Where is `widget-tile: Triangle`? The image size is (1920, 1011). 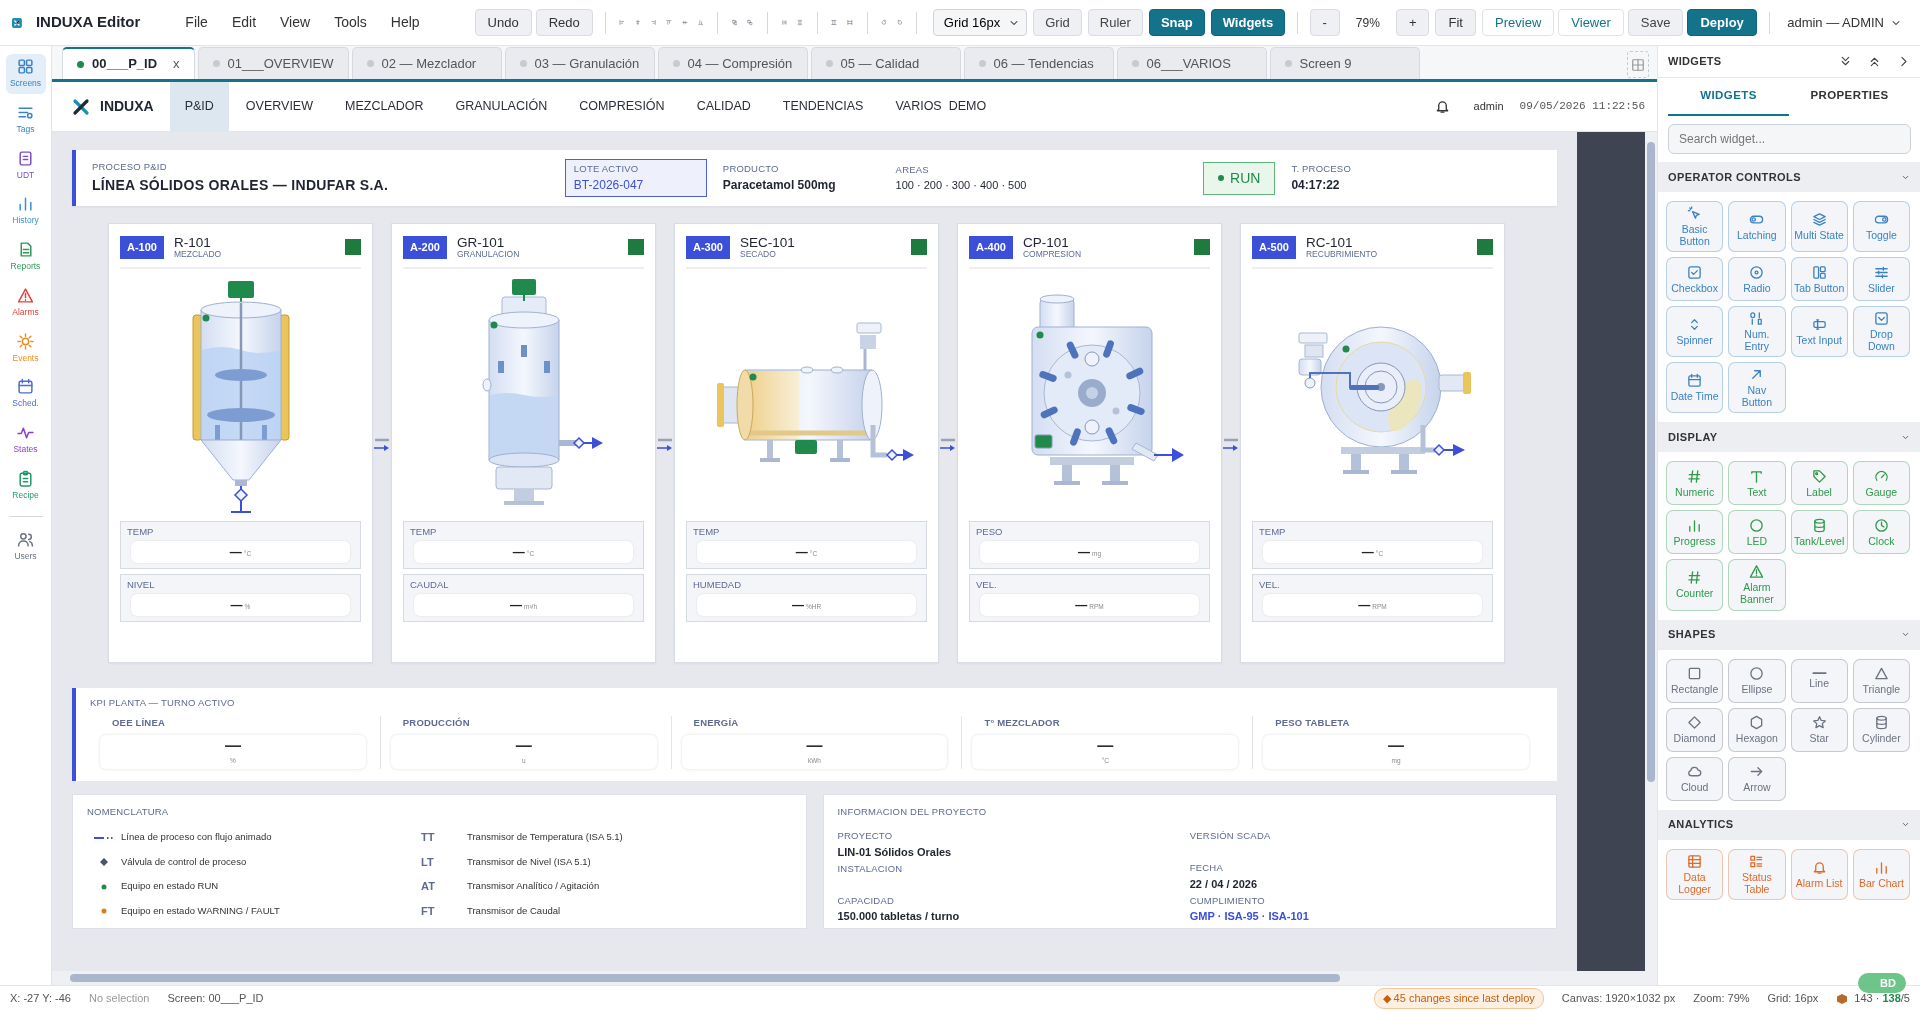
widget-tile: Triangle is located at coordinates (1881, 680).